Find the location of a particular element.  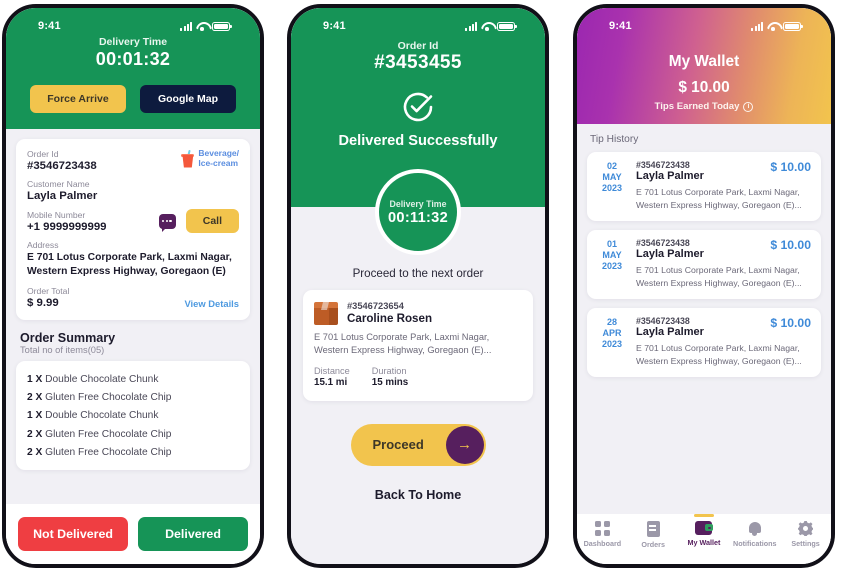

tip-day: 28 is located at coordinates (611, 322).